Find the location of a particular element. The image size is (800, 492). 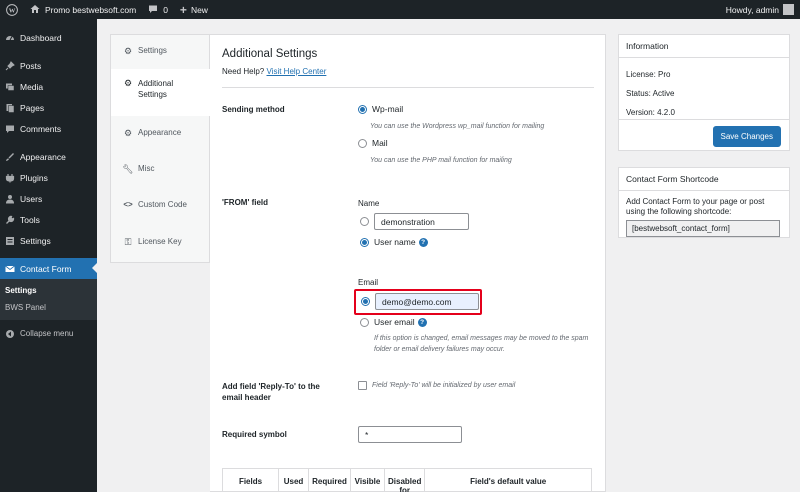

menu-item-pages: Pages is located at coordinates (48, 107).